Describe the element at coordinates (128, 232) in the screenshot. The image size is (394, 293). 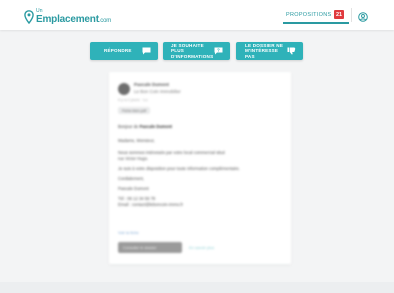
I see `view-listing-link: Voir la fiche` at that location.